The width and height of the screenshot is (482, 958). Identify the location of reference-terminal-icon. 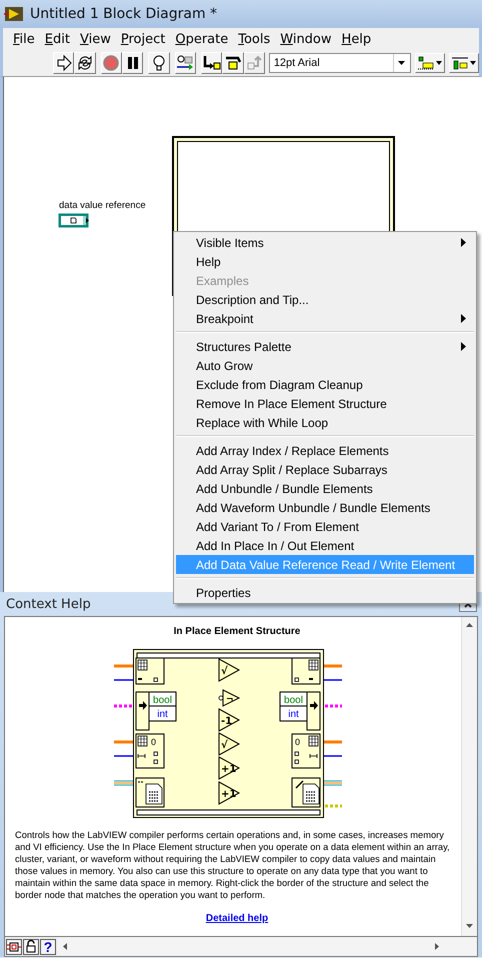
(74, 220).